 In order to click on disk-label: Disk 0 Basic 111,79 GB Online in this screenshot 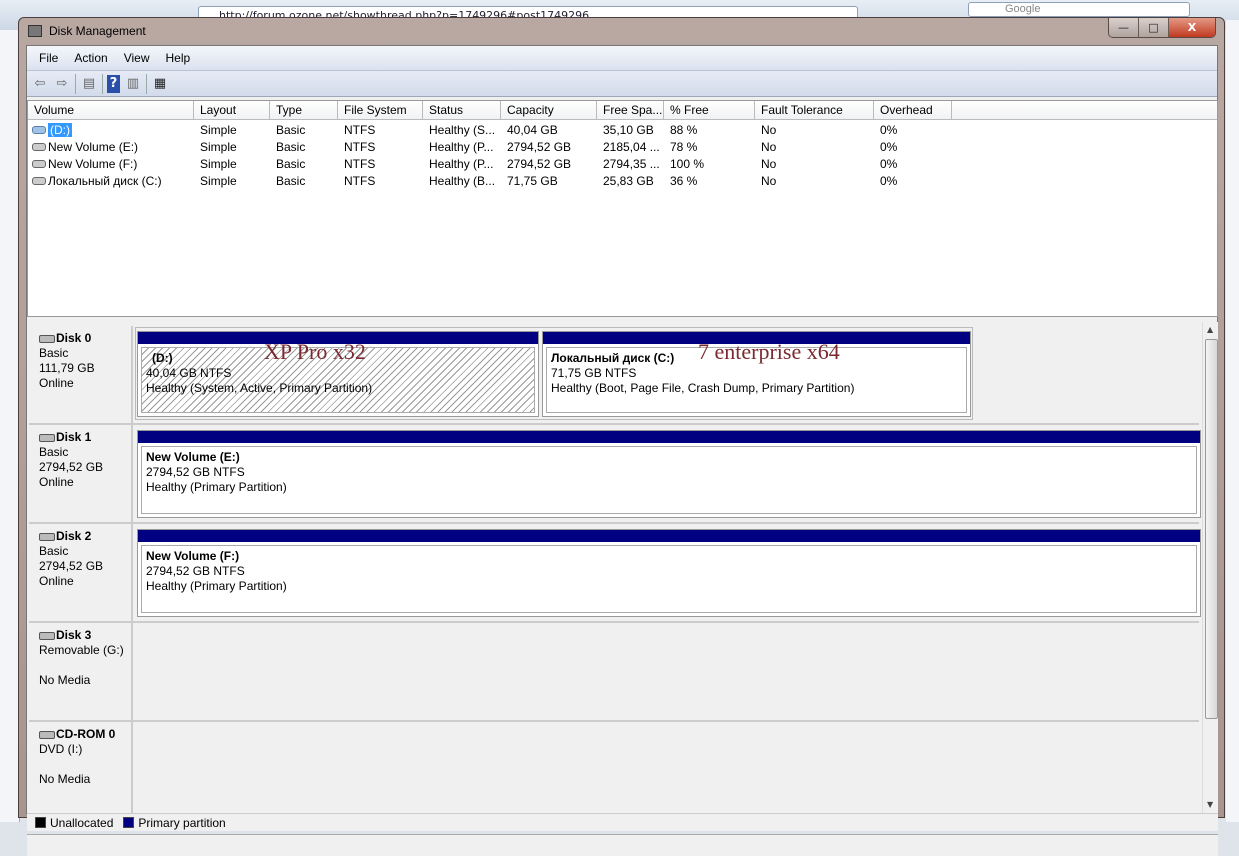, I will do `click(81, 374)`.